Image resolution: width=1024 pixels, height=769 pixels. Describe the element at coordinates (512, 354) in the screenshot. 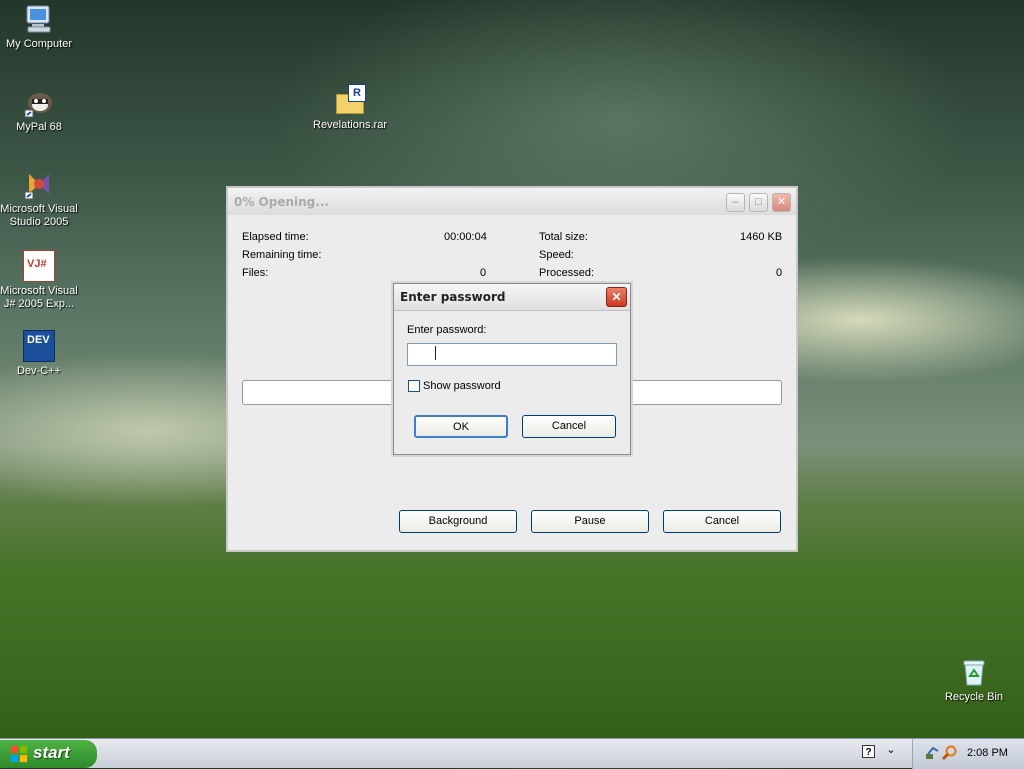

I see `password-input` at that location.